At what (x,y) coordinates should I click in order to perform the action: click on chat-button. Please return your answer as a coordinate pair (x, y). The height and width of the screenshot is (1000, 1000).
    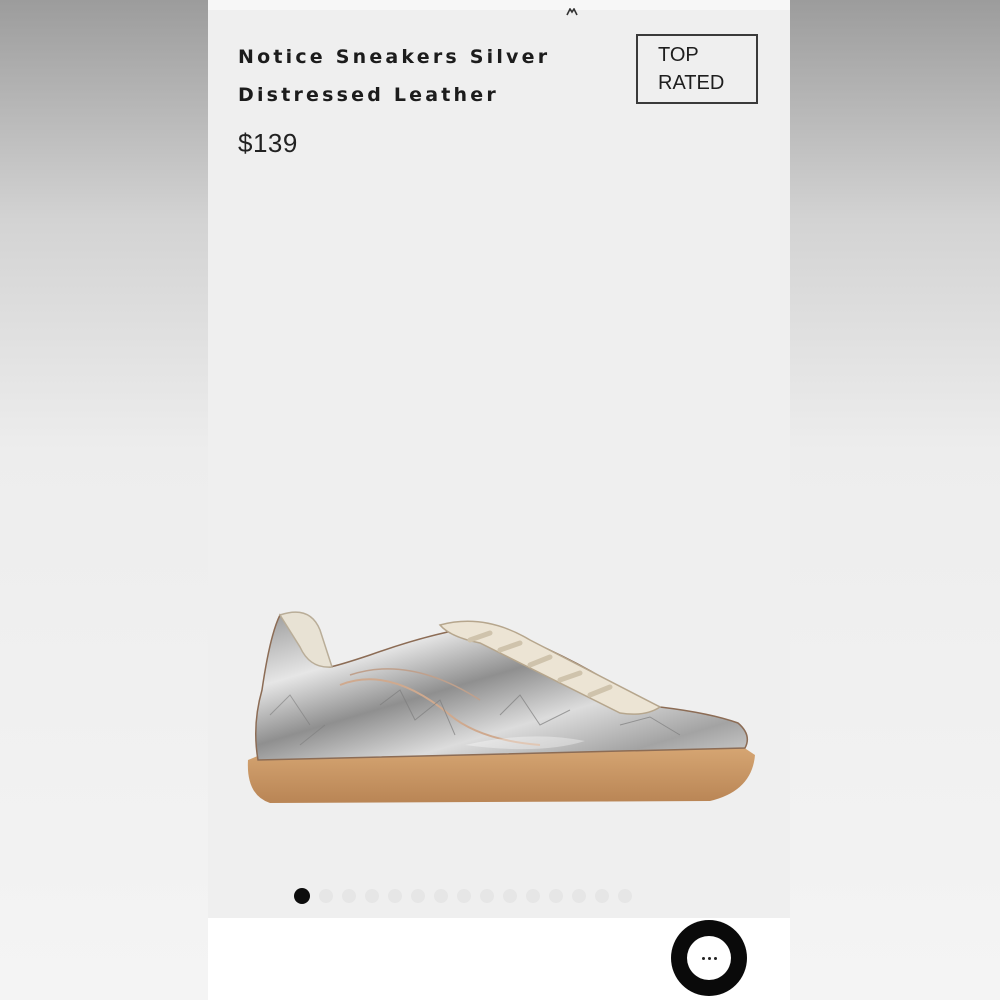
    Looking at the image, I should click on (709, 958).